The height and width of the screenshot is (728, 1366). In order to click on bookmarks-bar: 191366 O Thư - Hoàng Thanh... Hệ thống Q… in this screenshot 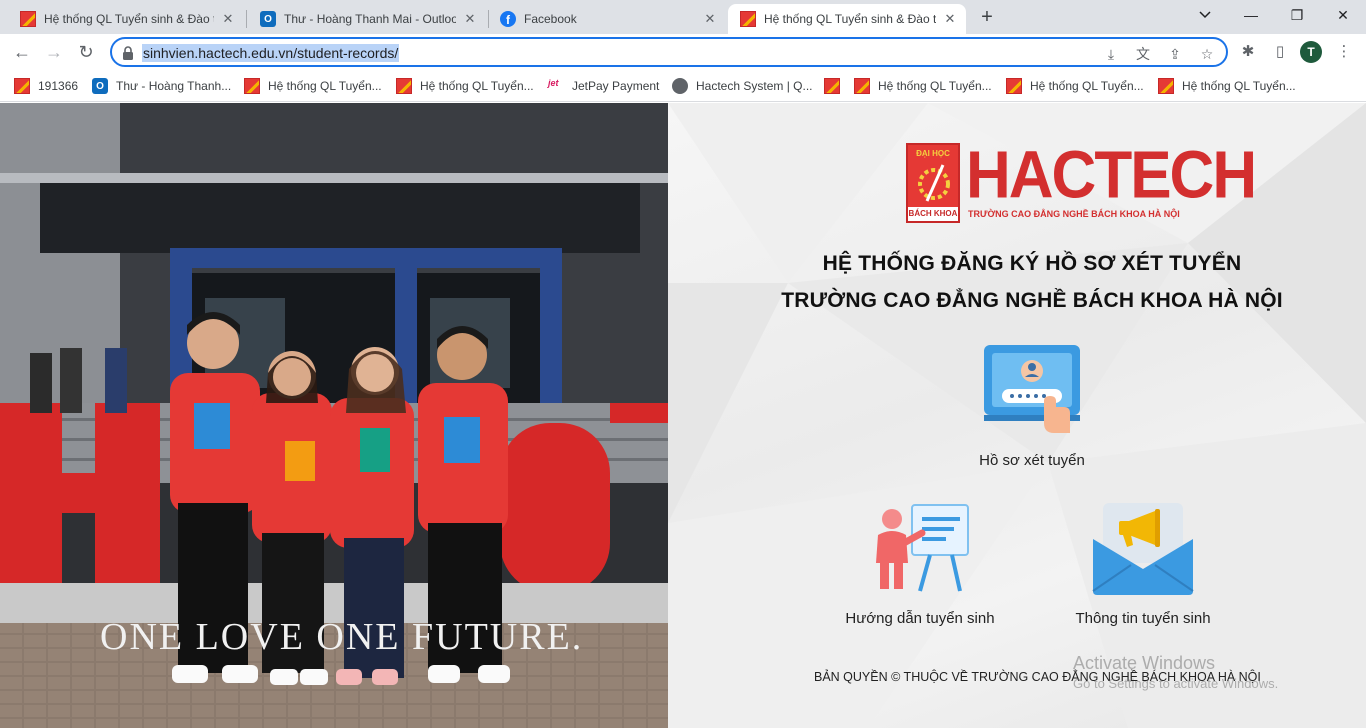, I will do `click(683, 86)`.